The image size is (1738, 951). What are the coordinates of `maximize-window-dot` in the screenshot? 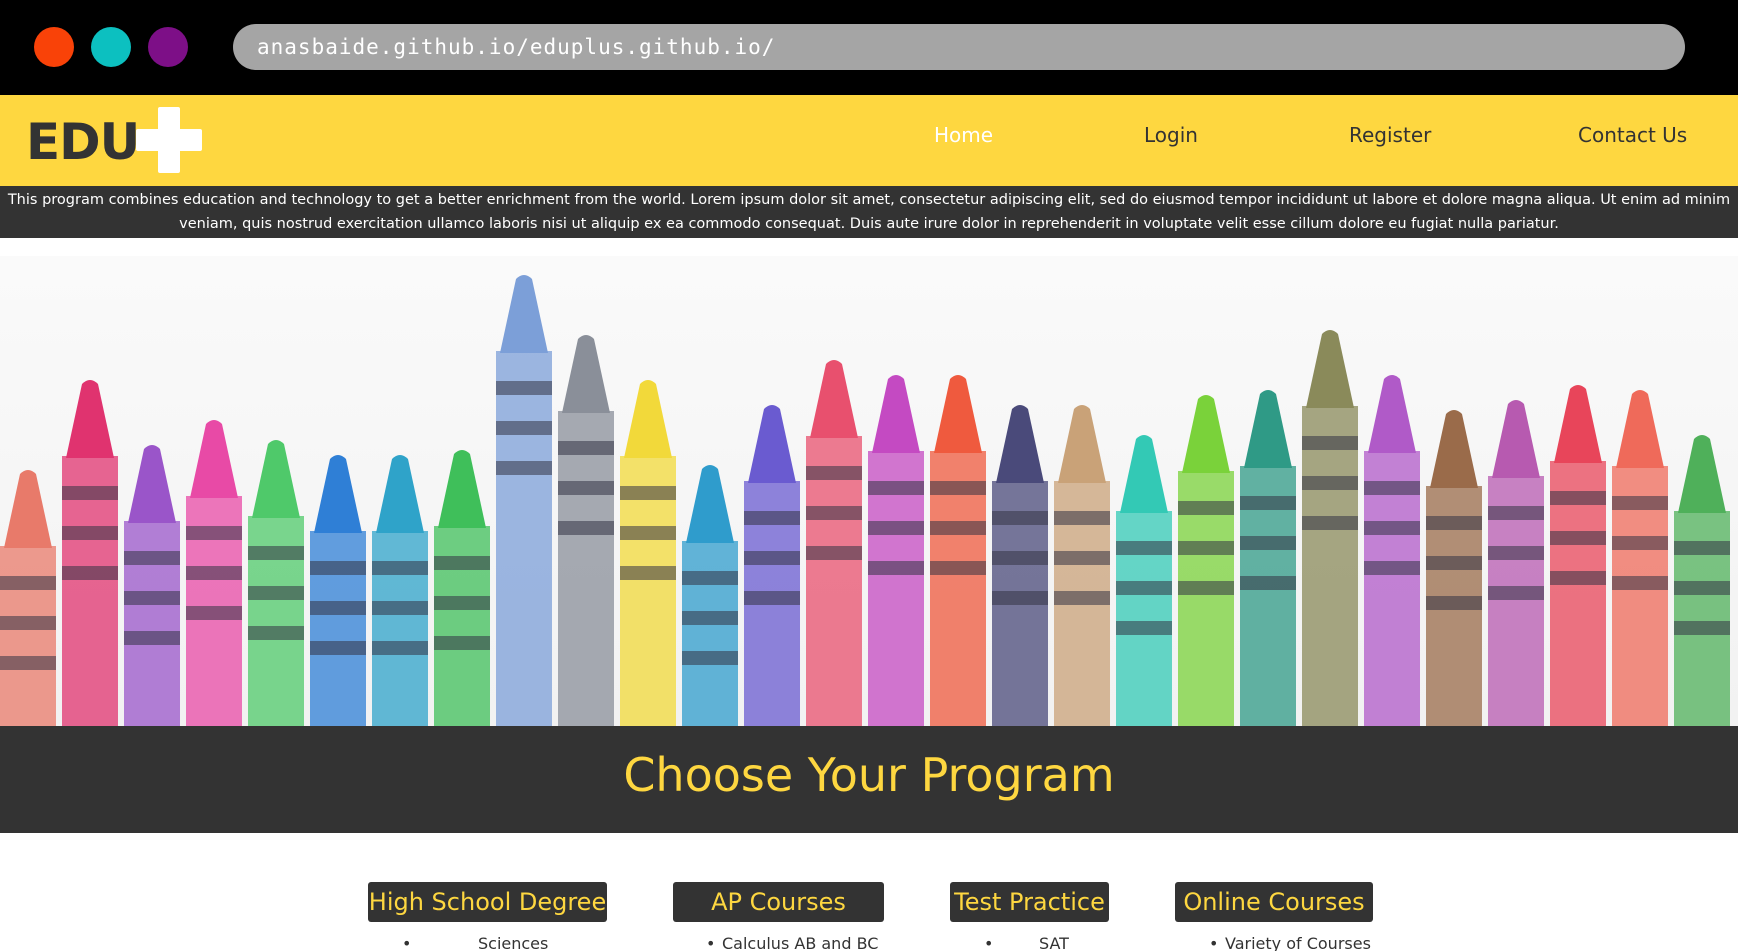 It's located at (168, 47).